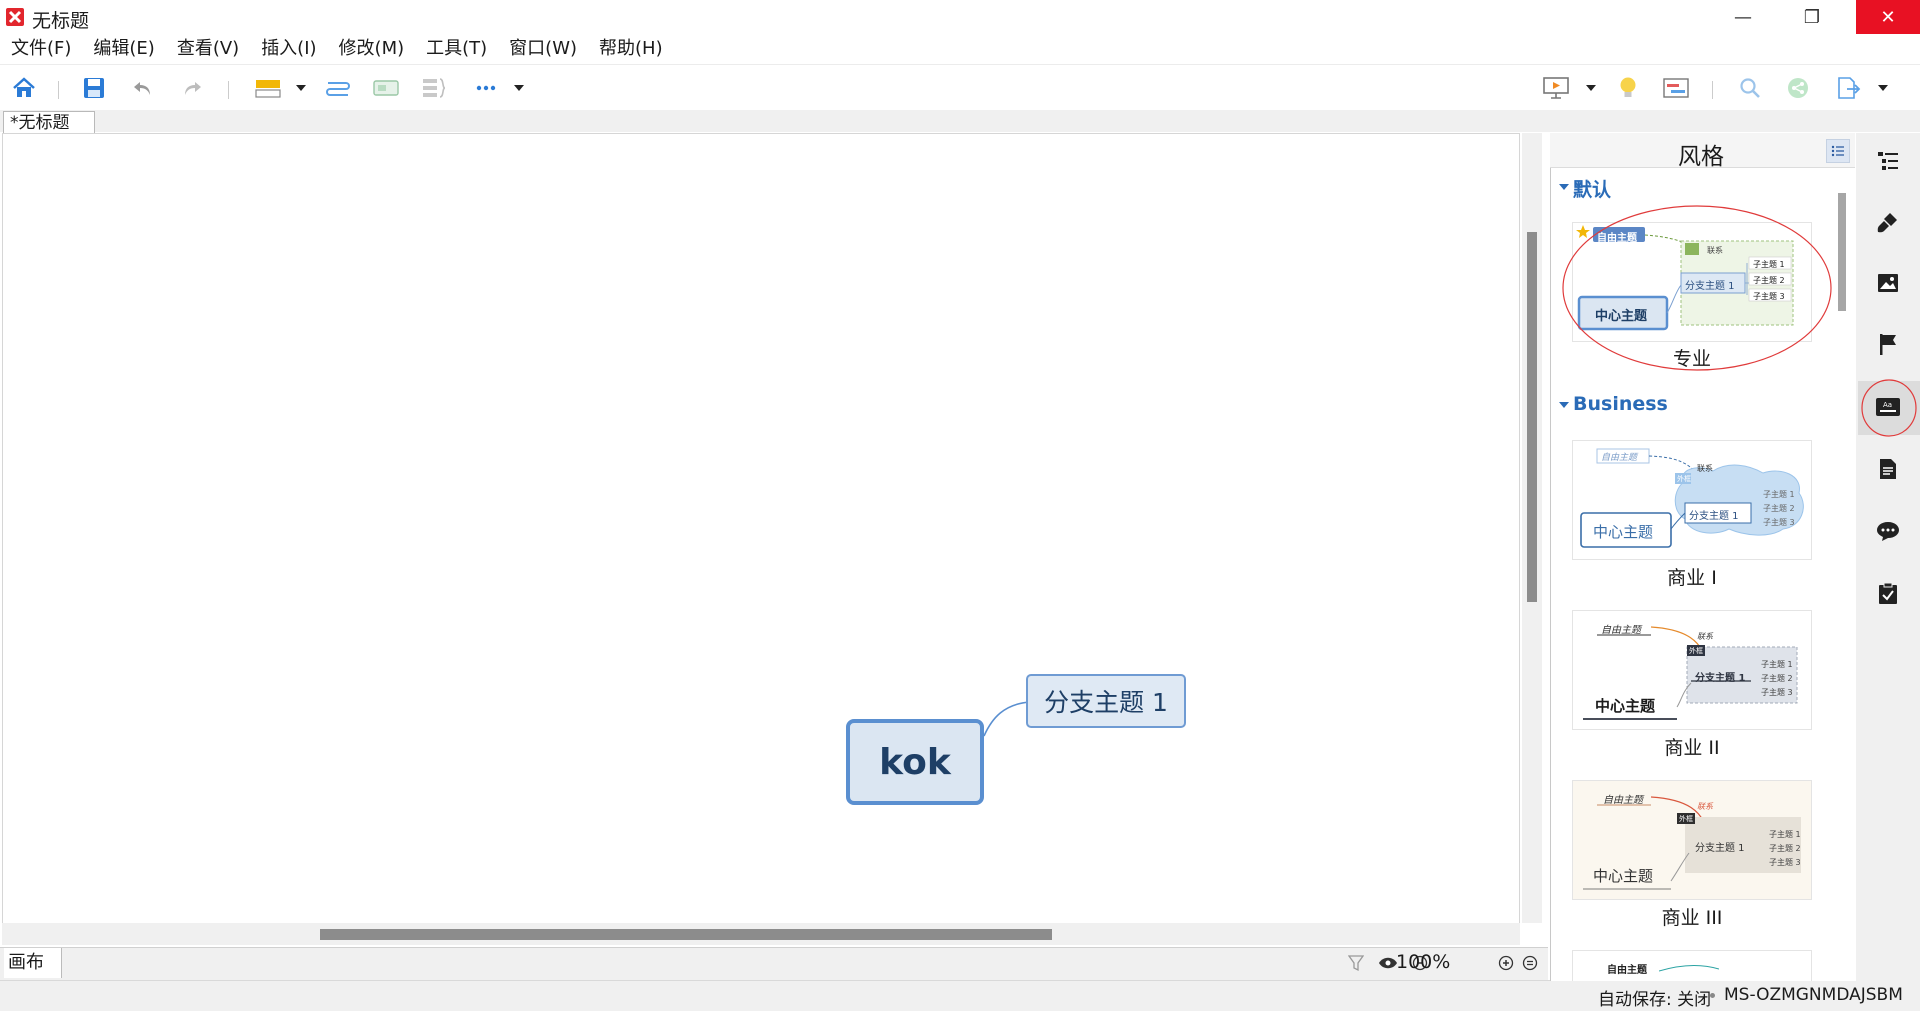 The height and width of the screenshot is (1011, 1920). What do you see at coordinates (15, 17) in the screenshot?
I see `xmind-logo-icon` at bounding box center [15, 17].